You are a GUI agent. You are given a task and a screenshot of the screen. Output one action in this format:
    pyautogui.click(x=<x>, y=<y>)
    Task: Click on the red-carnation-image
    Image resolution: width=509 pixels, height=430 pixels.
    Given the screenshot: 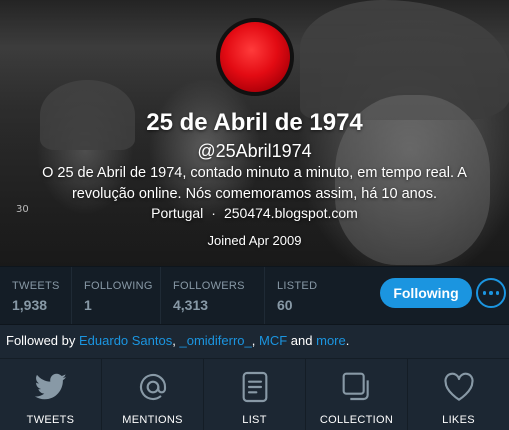 What is the action you would take?
    pyautogui.click(x=255, y=57)
    